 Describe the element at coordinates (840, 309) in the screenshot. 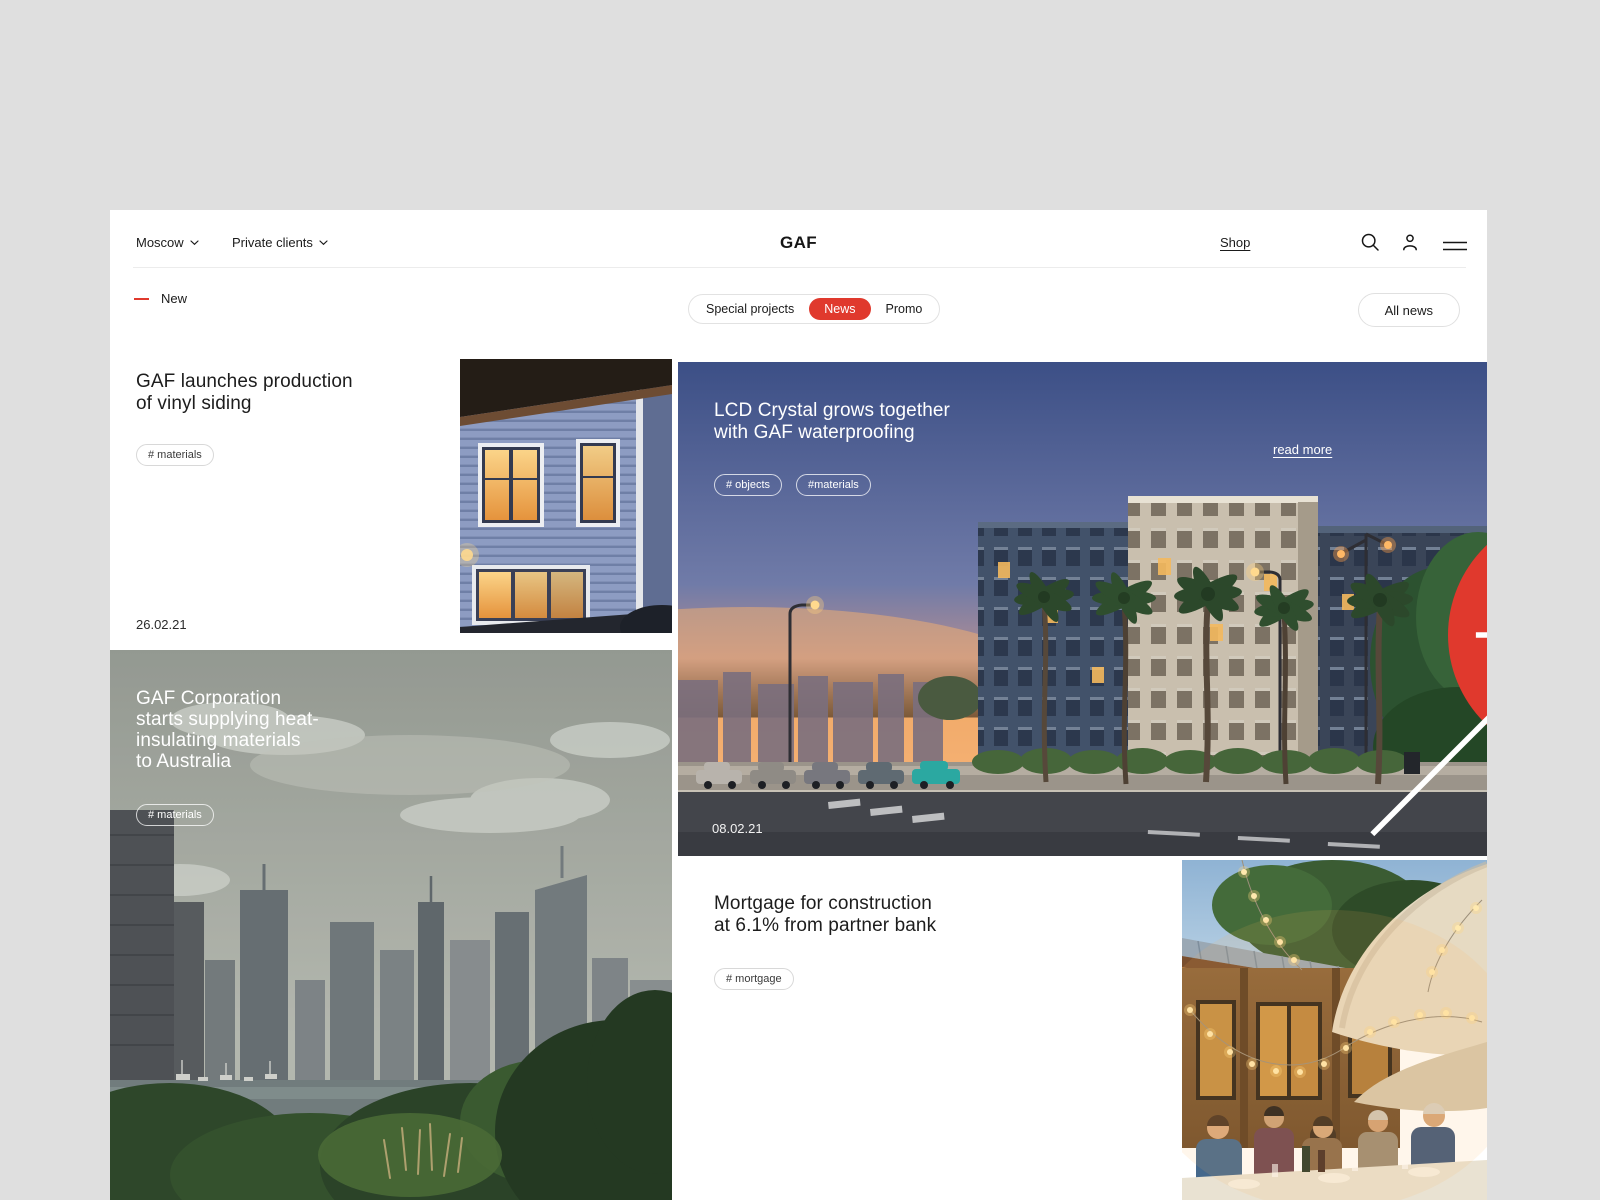

I see `tab-news: News` at that location.